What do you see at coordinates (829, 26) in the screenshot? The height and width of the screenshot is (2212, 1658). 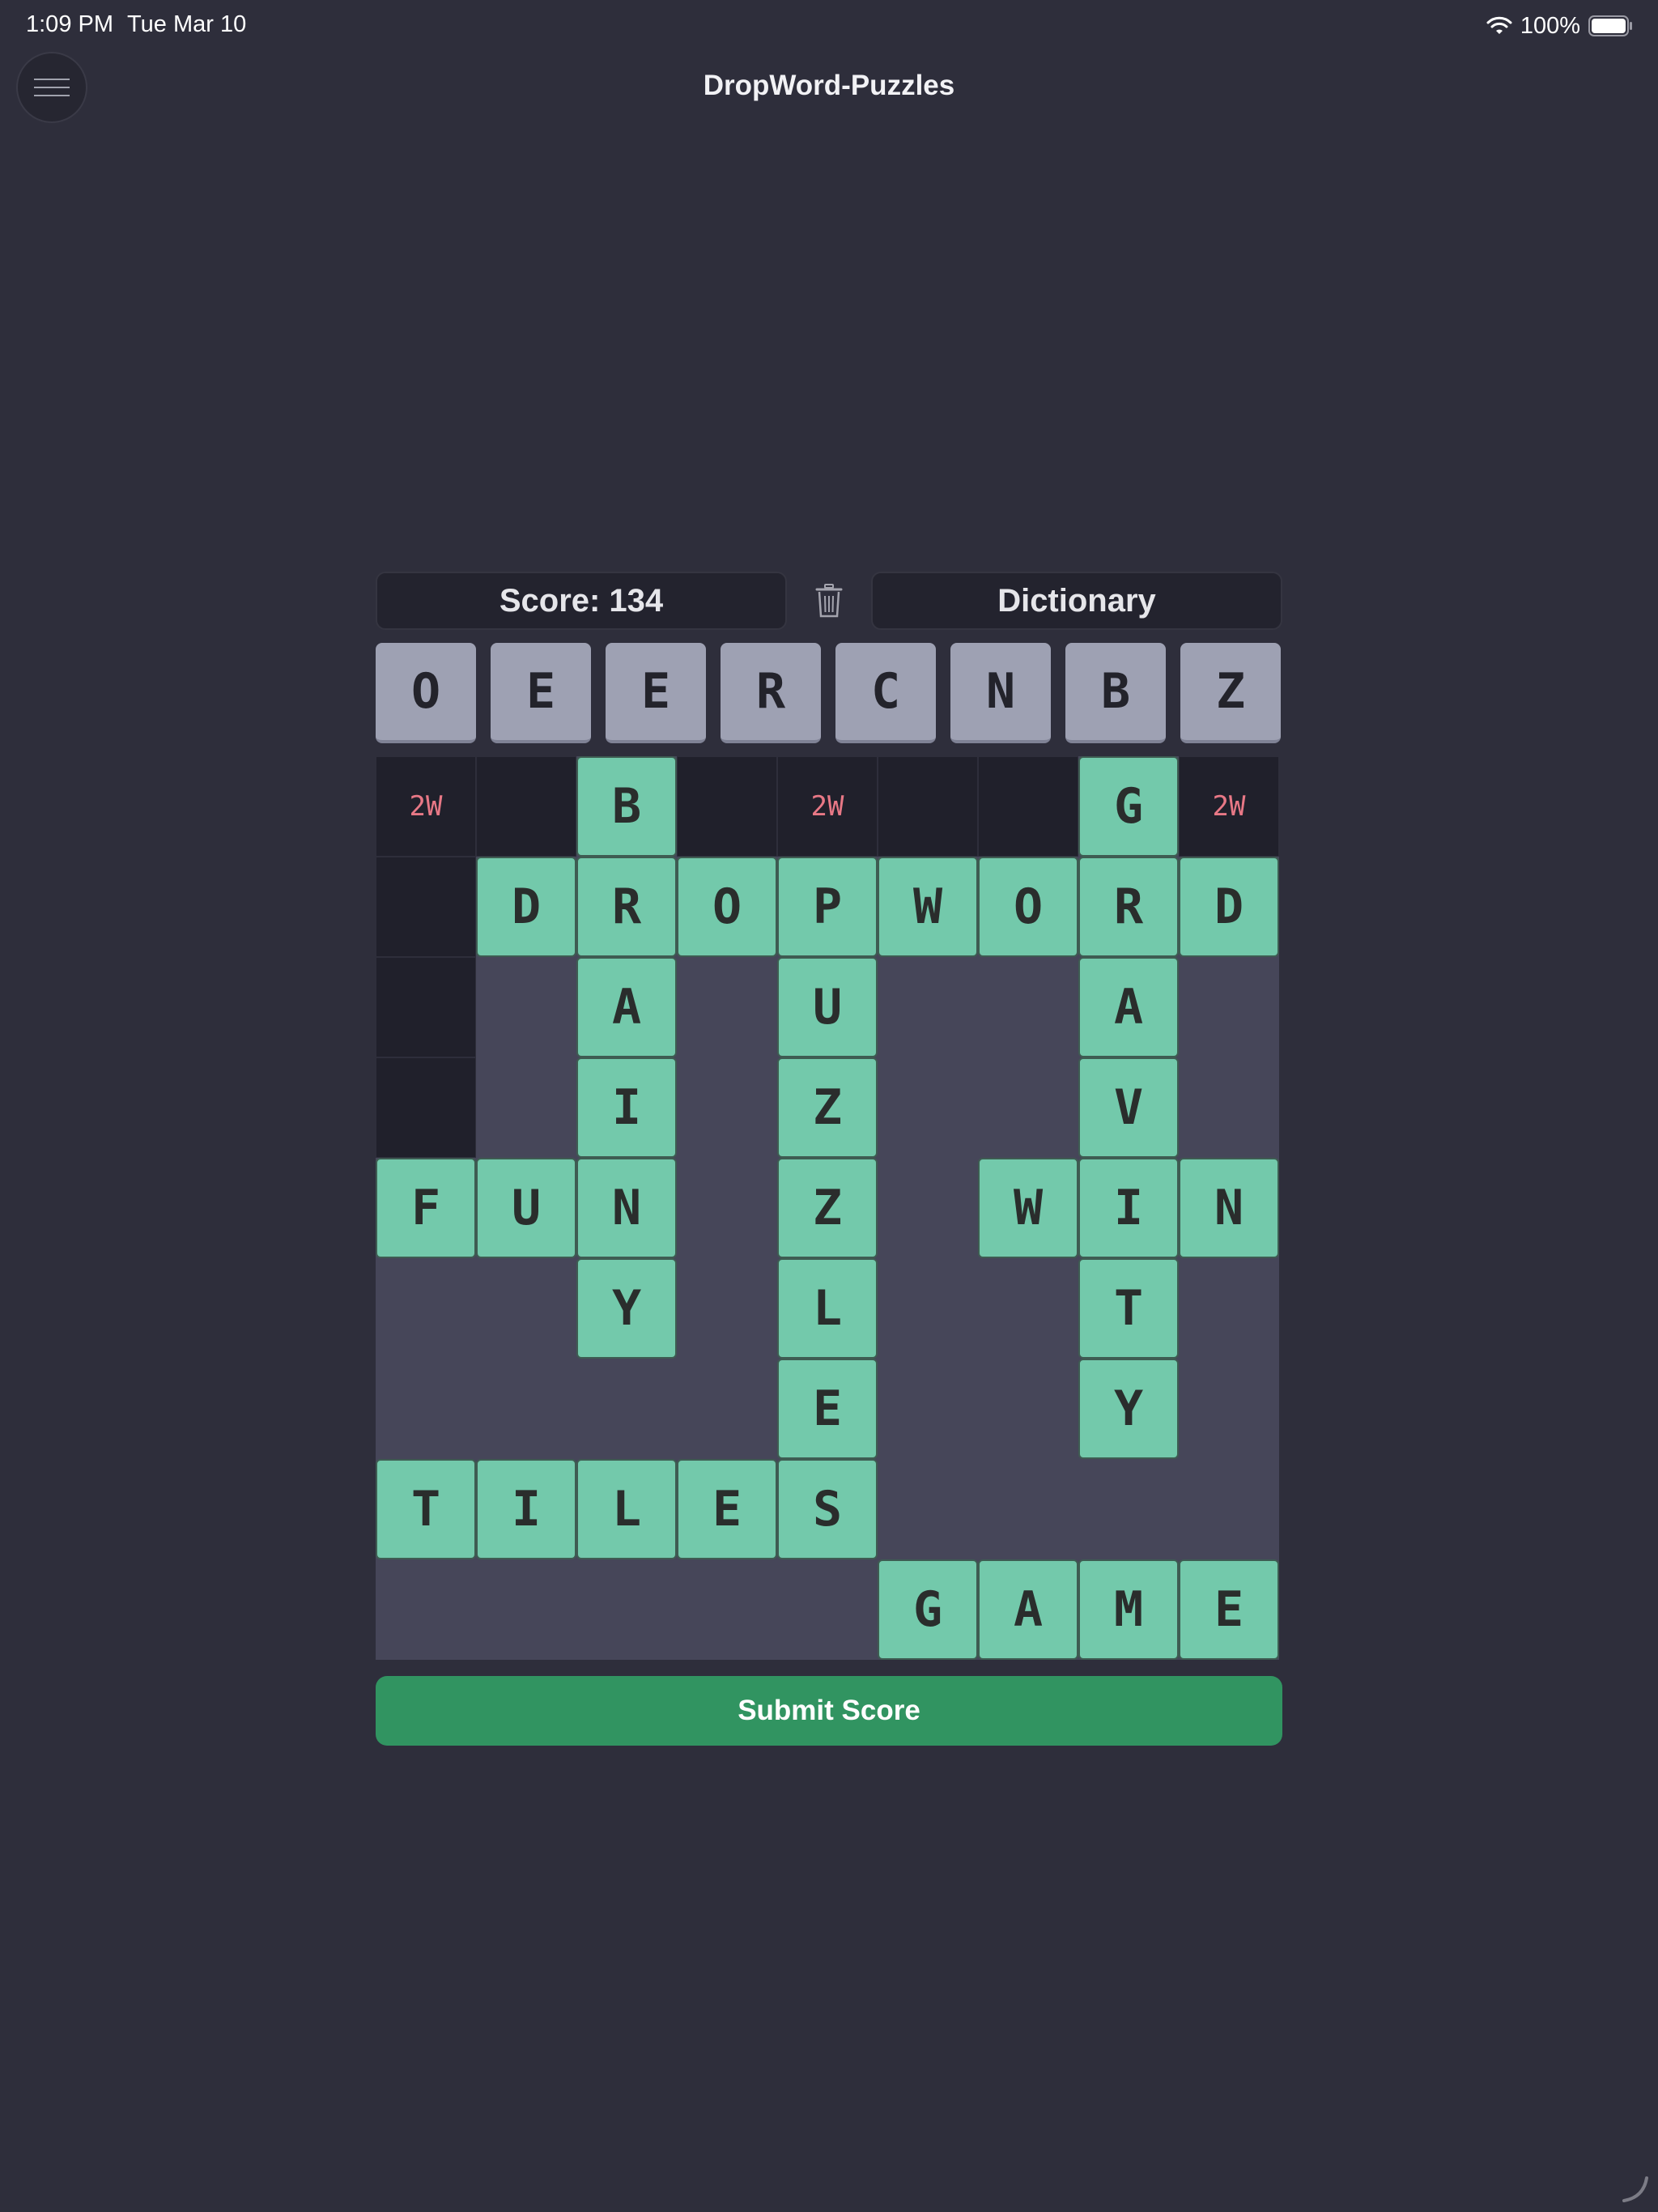 I see `status-bar: 1:09 PM Tue Mar 10 100%` at bounding box center [829, 26].